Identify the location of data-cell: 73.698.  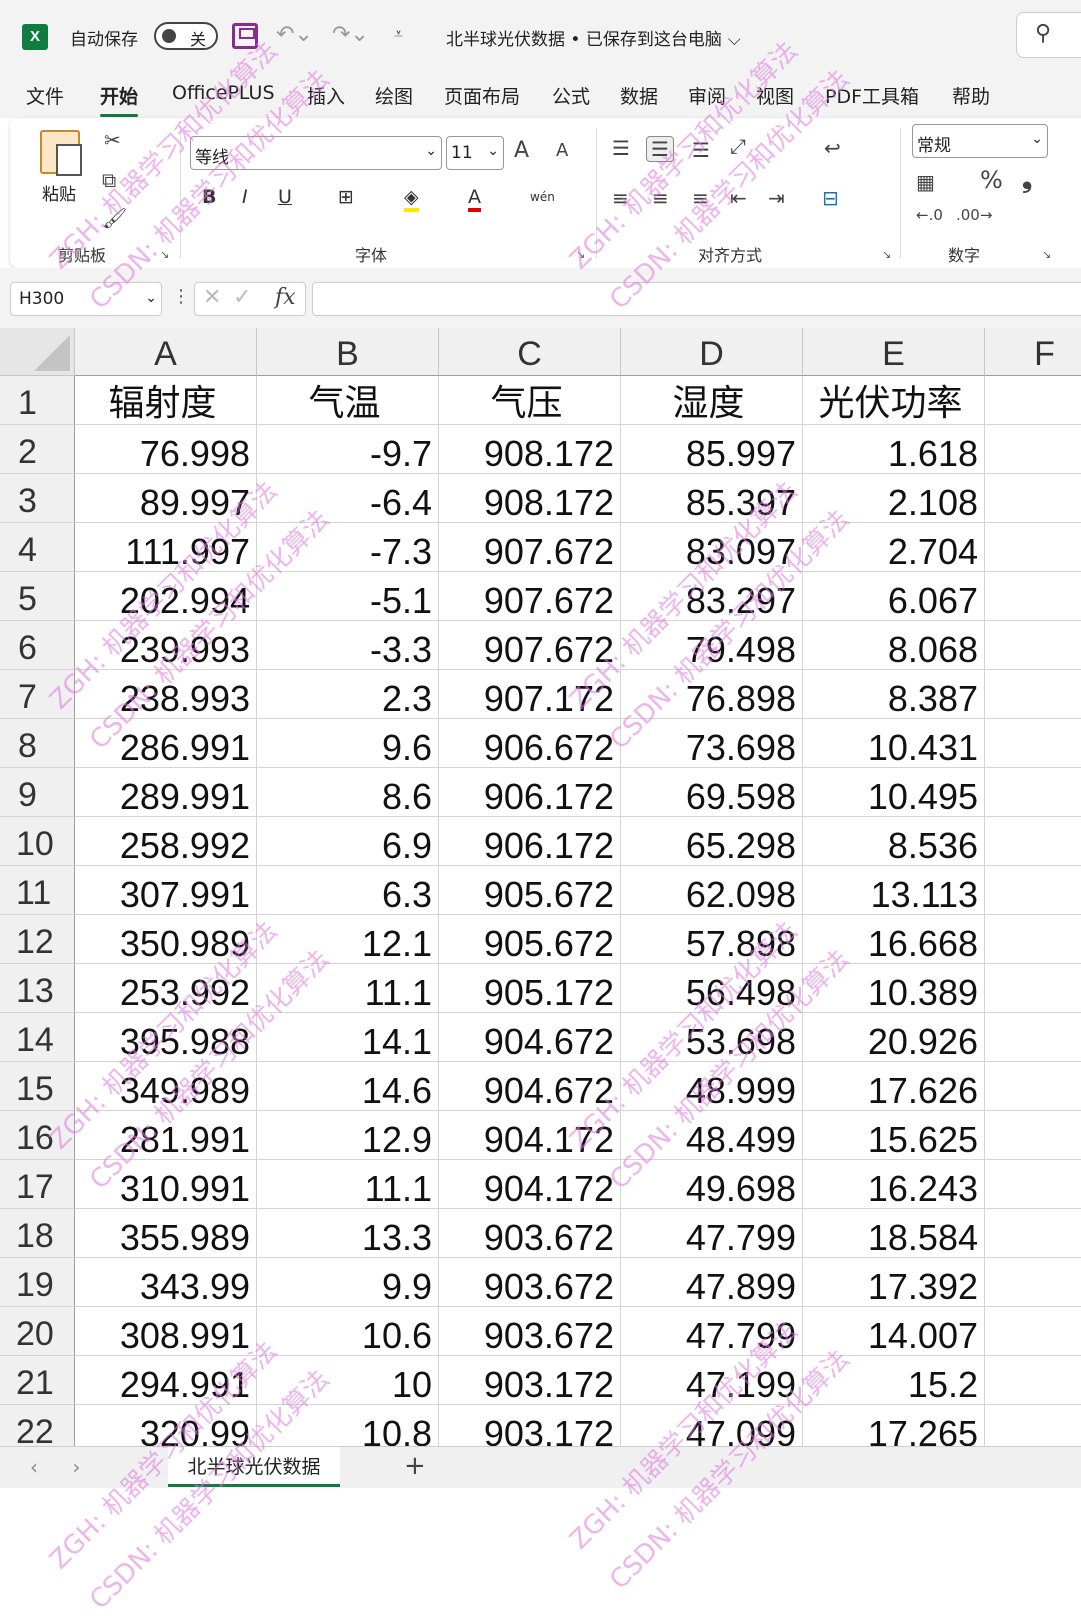
(712, 743).